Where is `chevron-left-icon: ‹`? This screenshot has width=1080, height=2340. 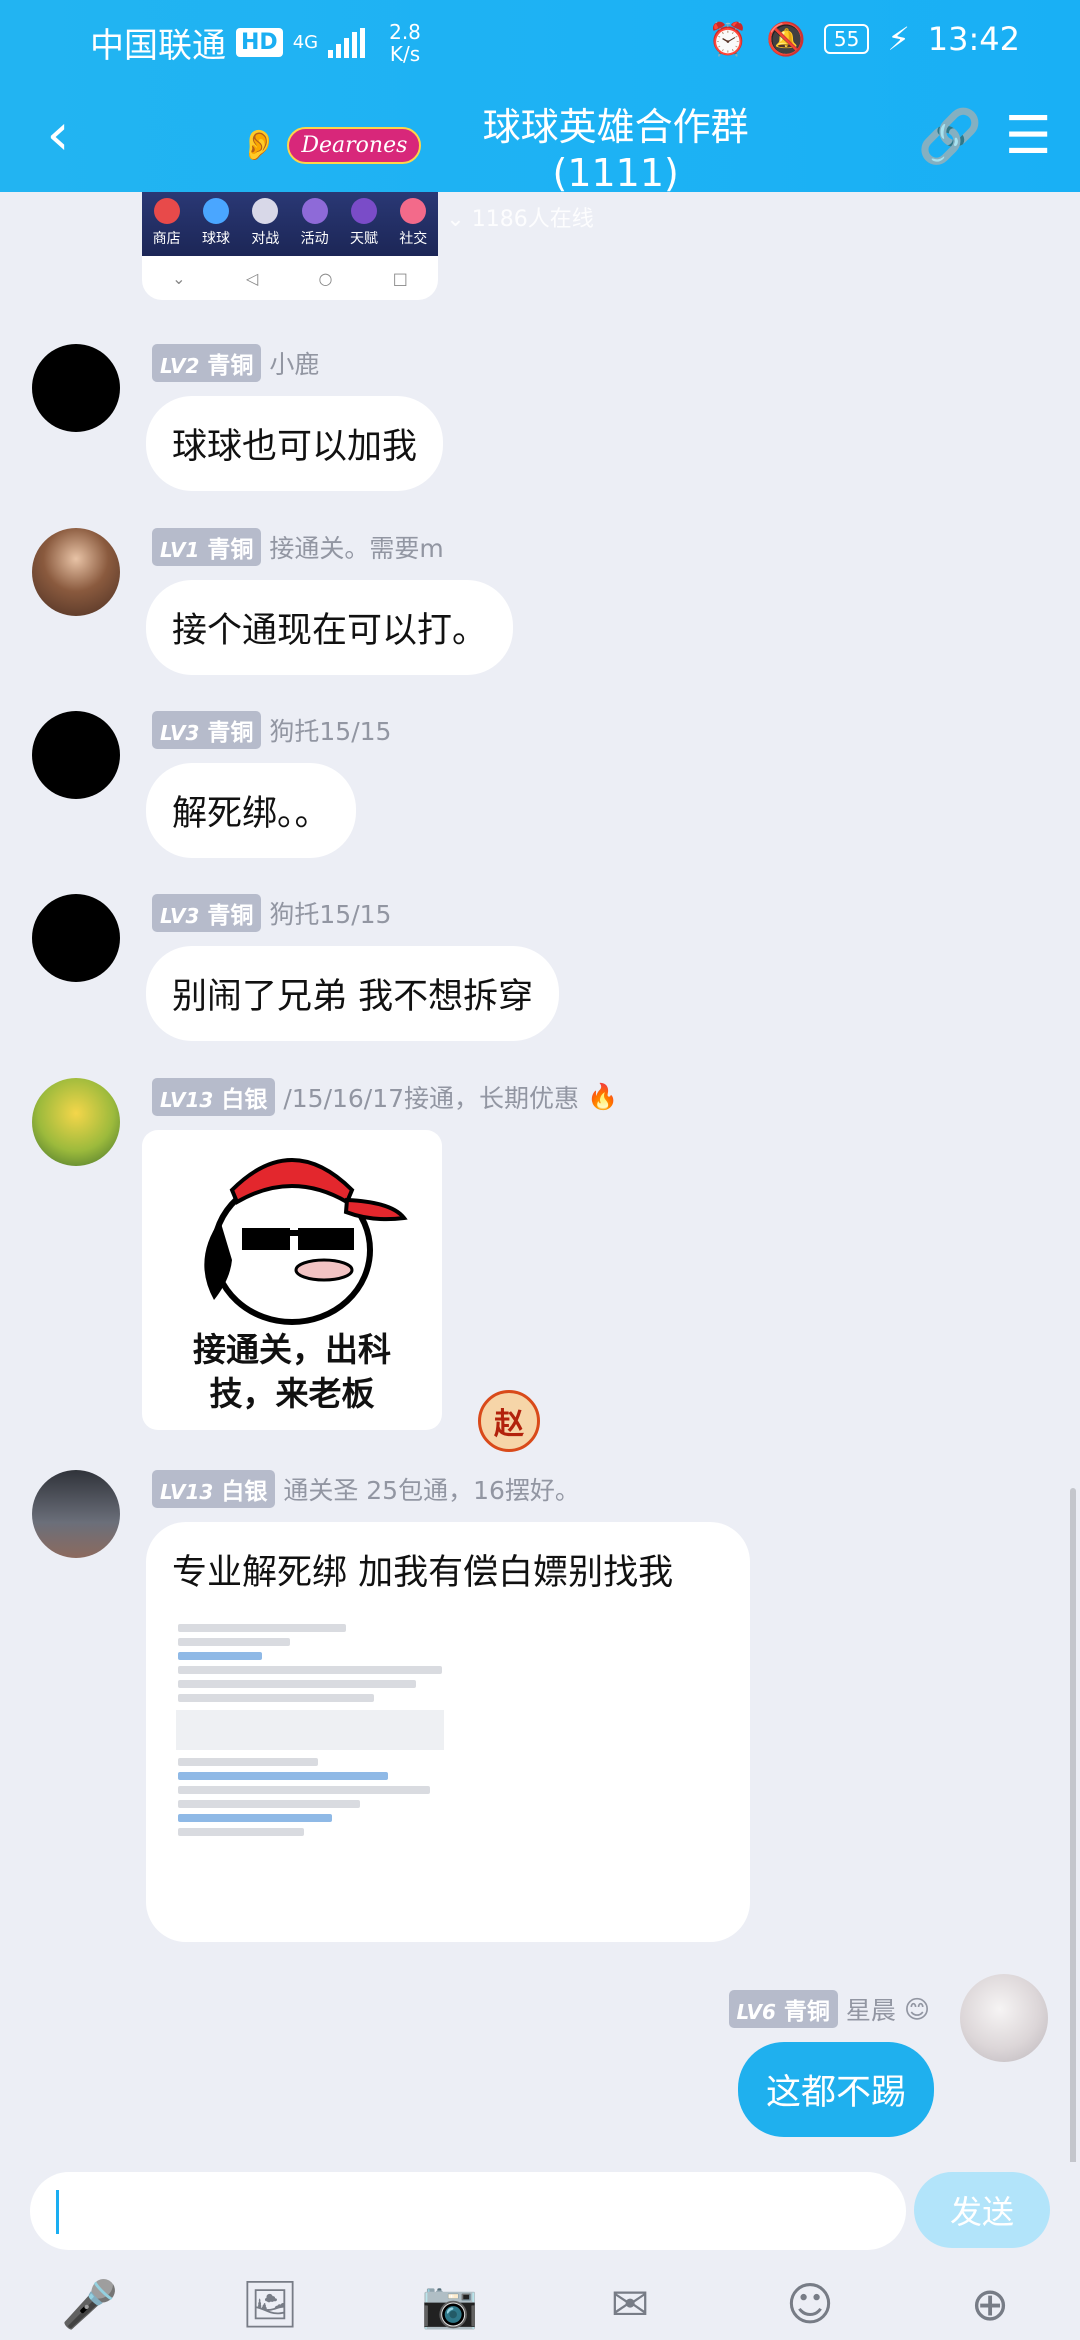
chevron-left-icon: ‹ is located at coordinates (58, 134).